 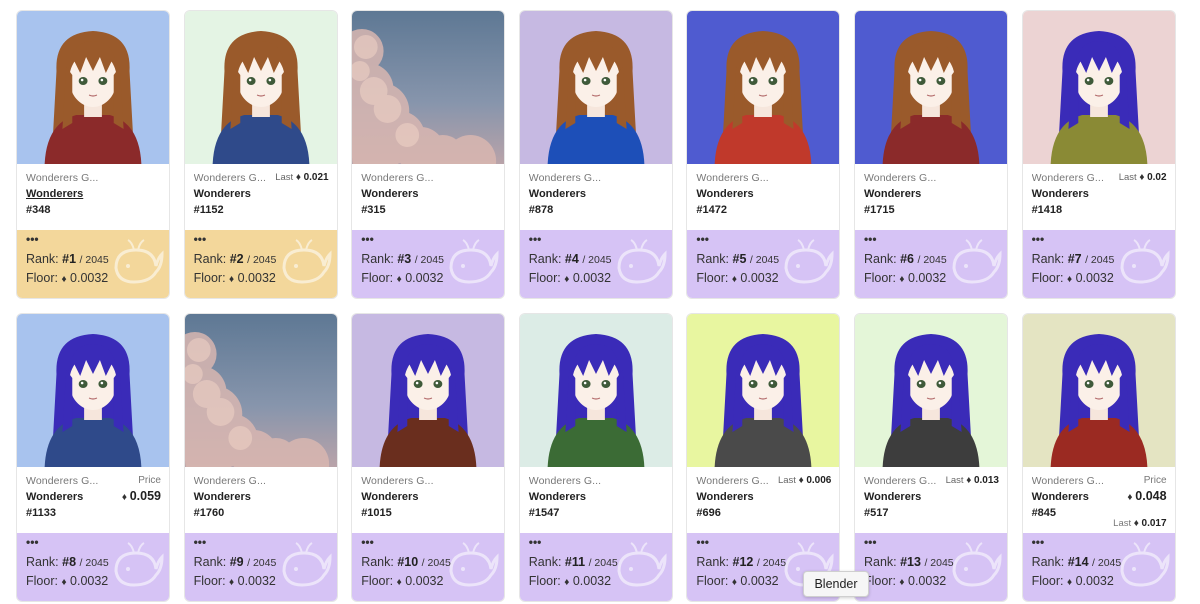 I want to click on nft-info: Wonderers G... Wonderers #878, so click(x=595, y=197).